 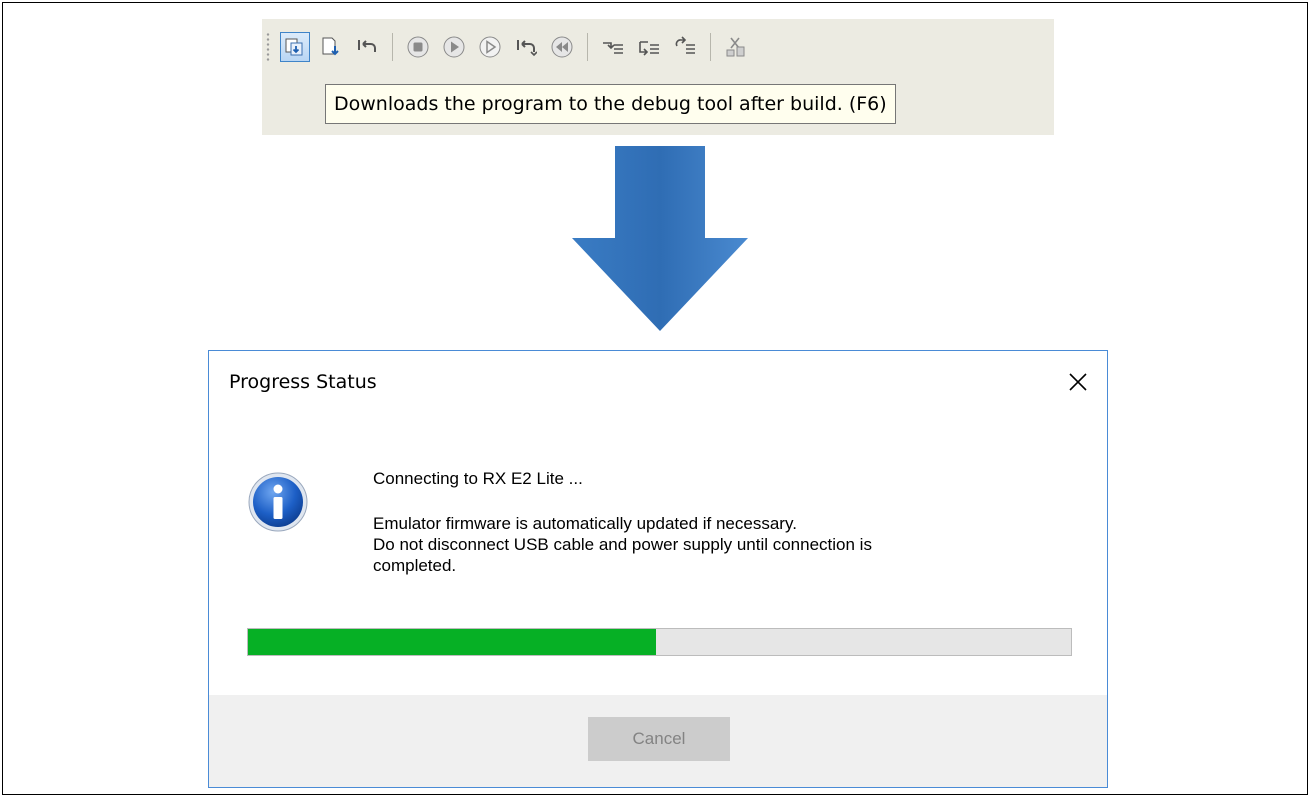 What do you see at coordinates (452, 642) in the screenshot?
I see `progress-bar-fill` at bounding box center [452, 642].